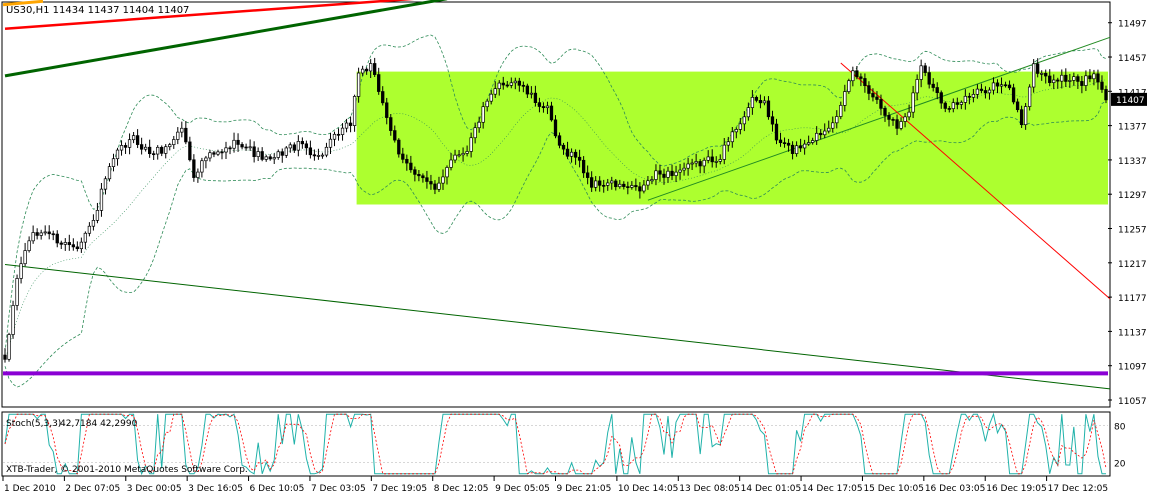 This screenshot has height=499, width=1150. What do you see at coordinates (399, 489) in the screenshot?
I see `time-tick-label: 7 Dec 19:05` at bounding box center [399, 489].